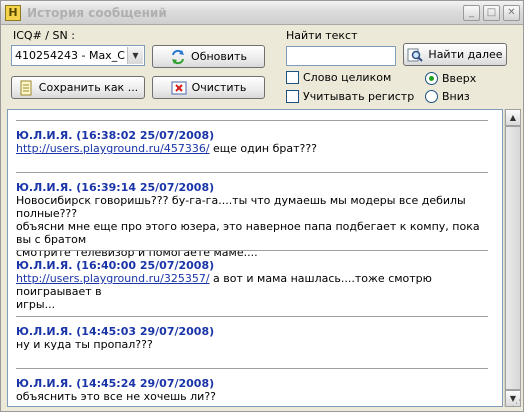  What do you see at coordinates (115, 383) in the screenshot?
I see `message-sender: Ю.Л.И.Я. (14:45:24 29/07/2008)` at bounding box center [115, 383].